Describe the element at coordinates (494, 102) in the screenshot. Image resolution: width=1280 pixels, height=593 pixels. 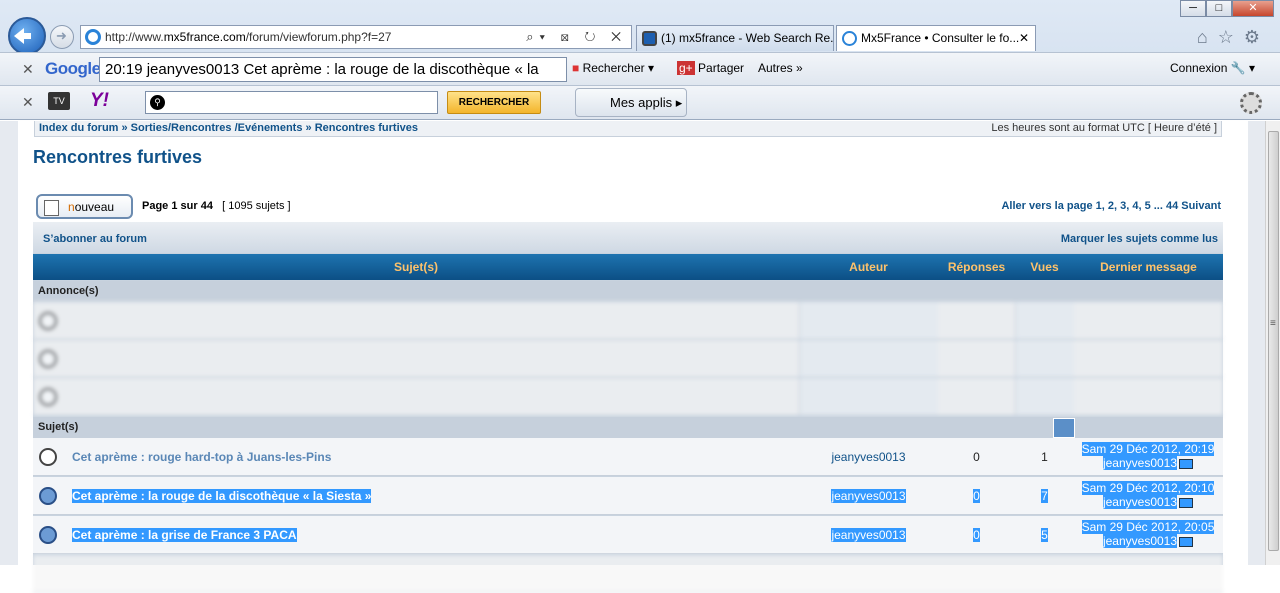
I see `yahoo-search-button: RECHERCHER` at that location.